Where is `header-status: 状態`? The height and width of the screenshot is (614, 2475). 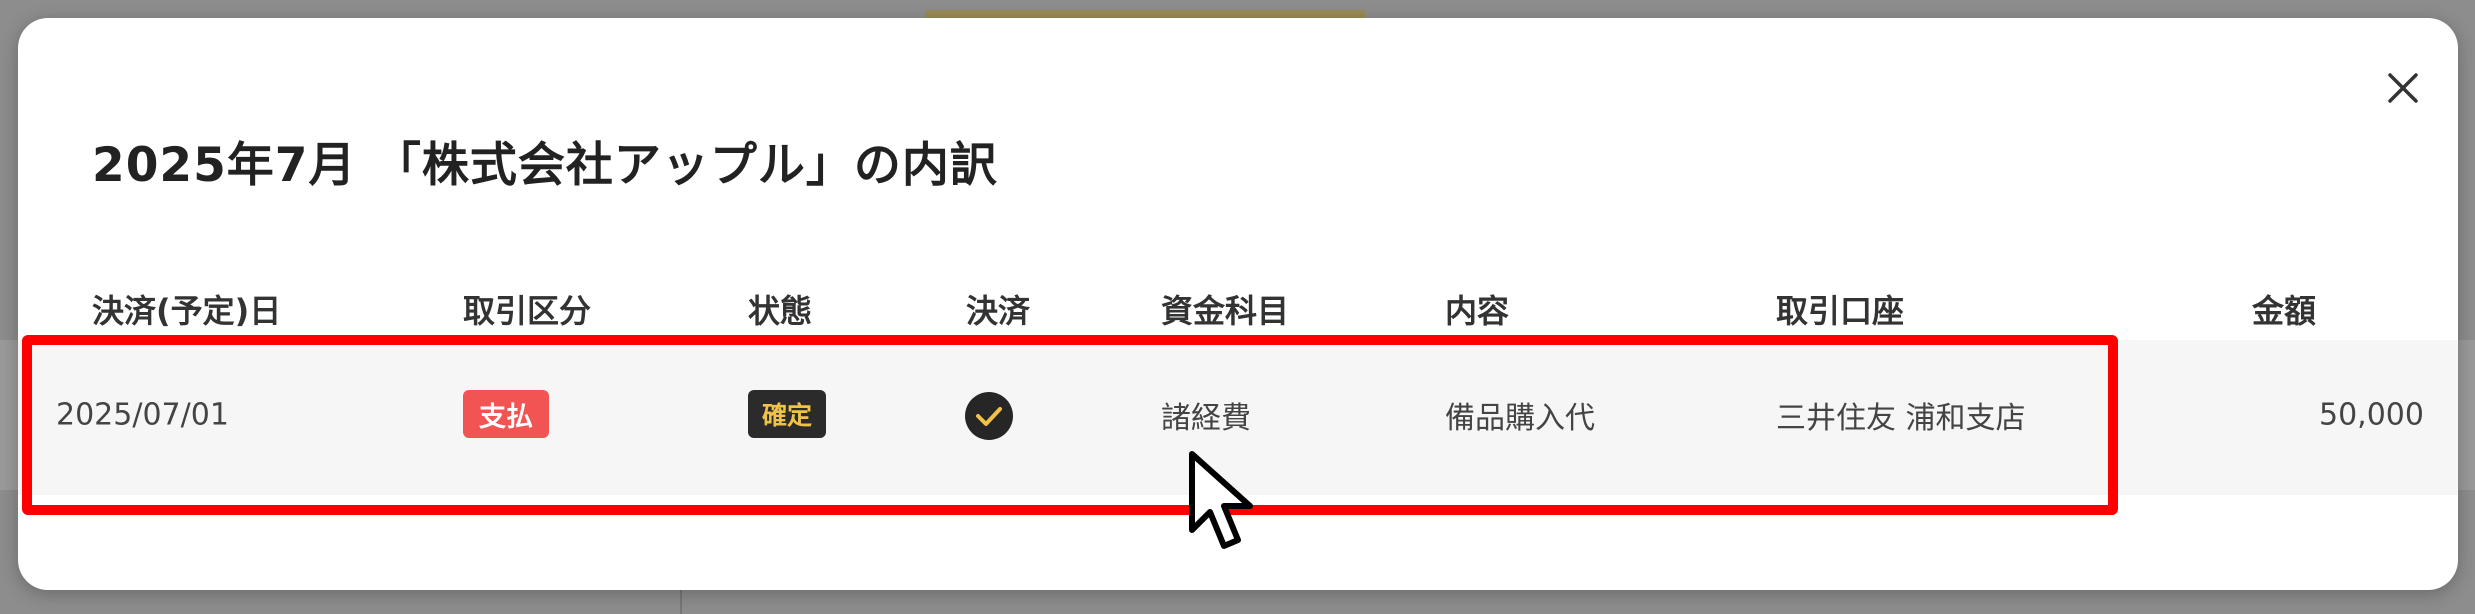
header-status: 状態 is located at coordinates (780, 311).